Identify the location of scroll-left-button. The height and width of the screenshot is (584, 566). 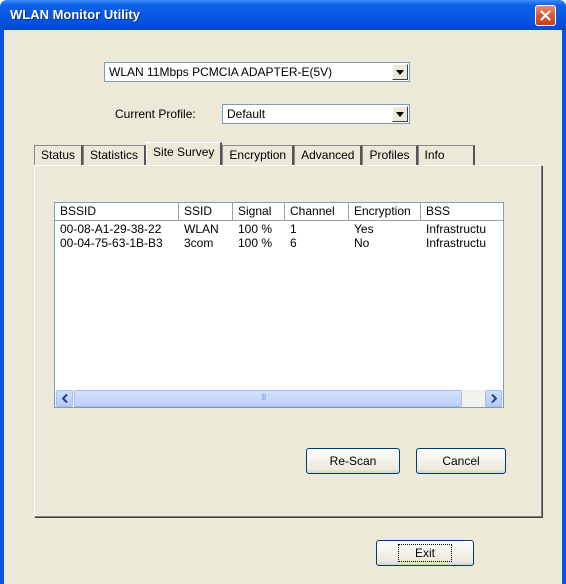
(64, 398).